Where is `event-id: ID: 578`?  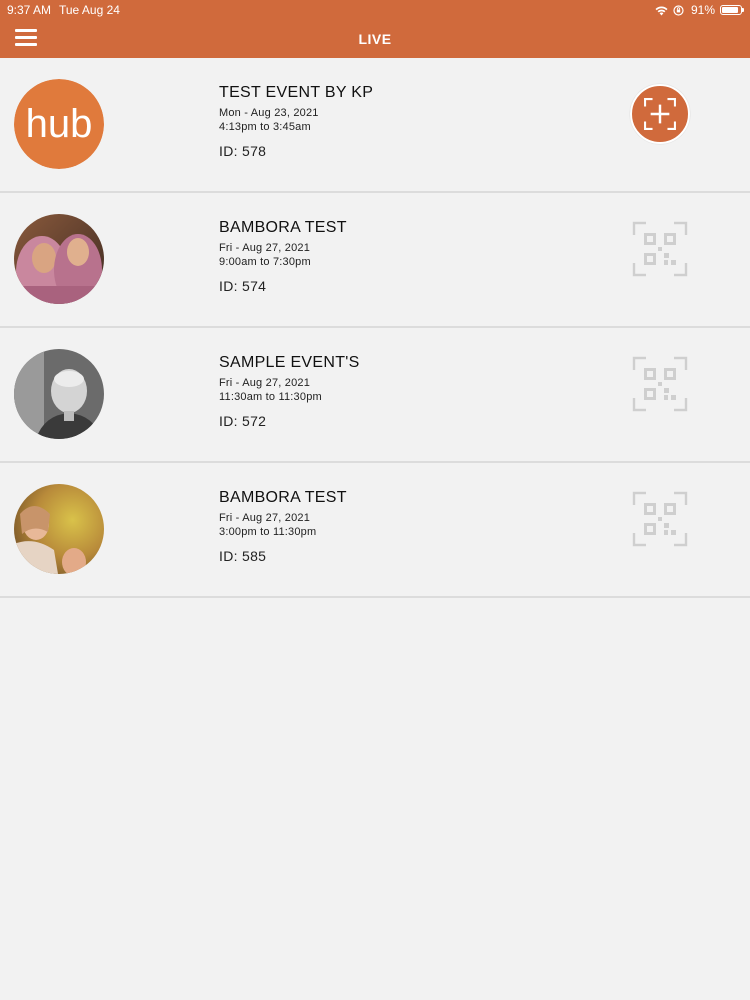 event-id: ID: 578 is located at coordinates (243, 151).